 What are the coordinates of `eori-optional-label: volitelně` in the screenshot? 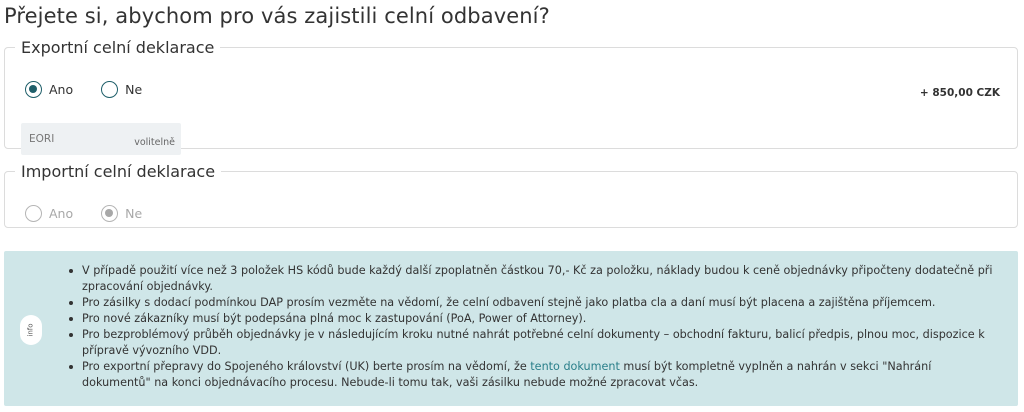 It's located at (154, 142).